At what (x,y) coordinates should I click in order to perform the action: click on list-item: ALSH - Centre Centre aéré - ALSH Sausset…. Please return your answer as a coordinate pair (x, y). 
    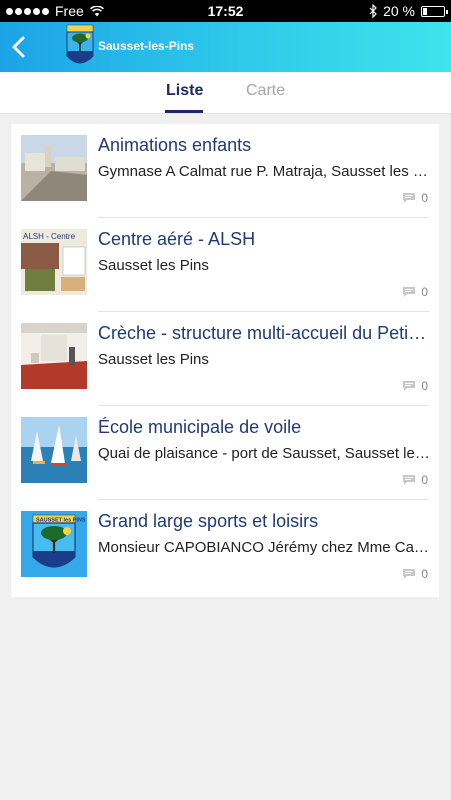
    Looking at the image, I should click on (225, 265).